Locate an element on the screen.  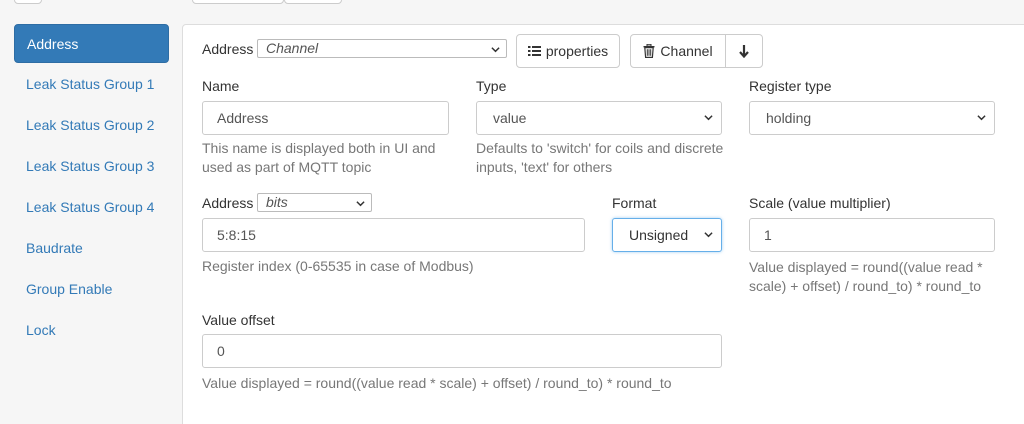
top-button-right is located at coordinates (313, 2).